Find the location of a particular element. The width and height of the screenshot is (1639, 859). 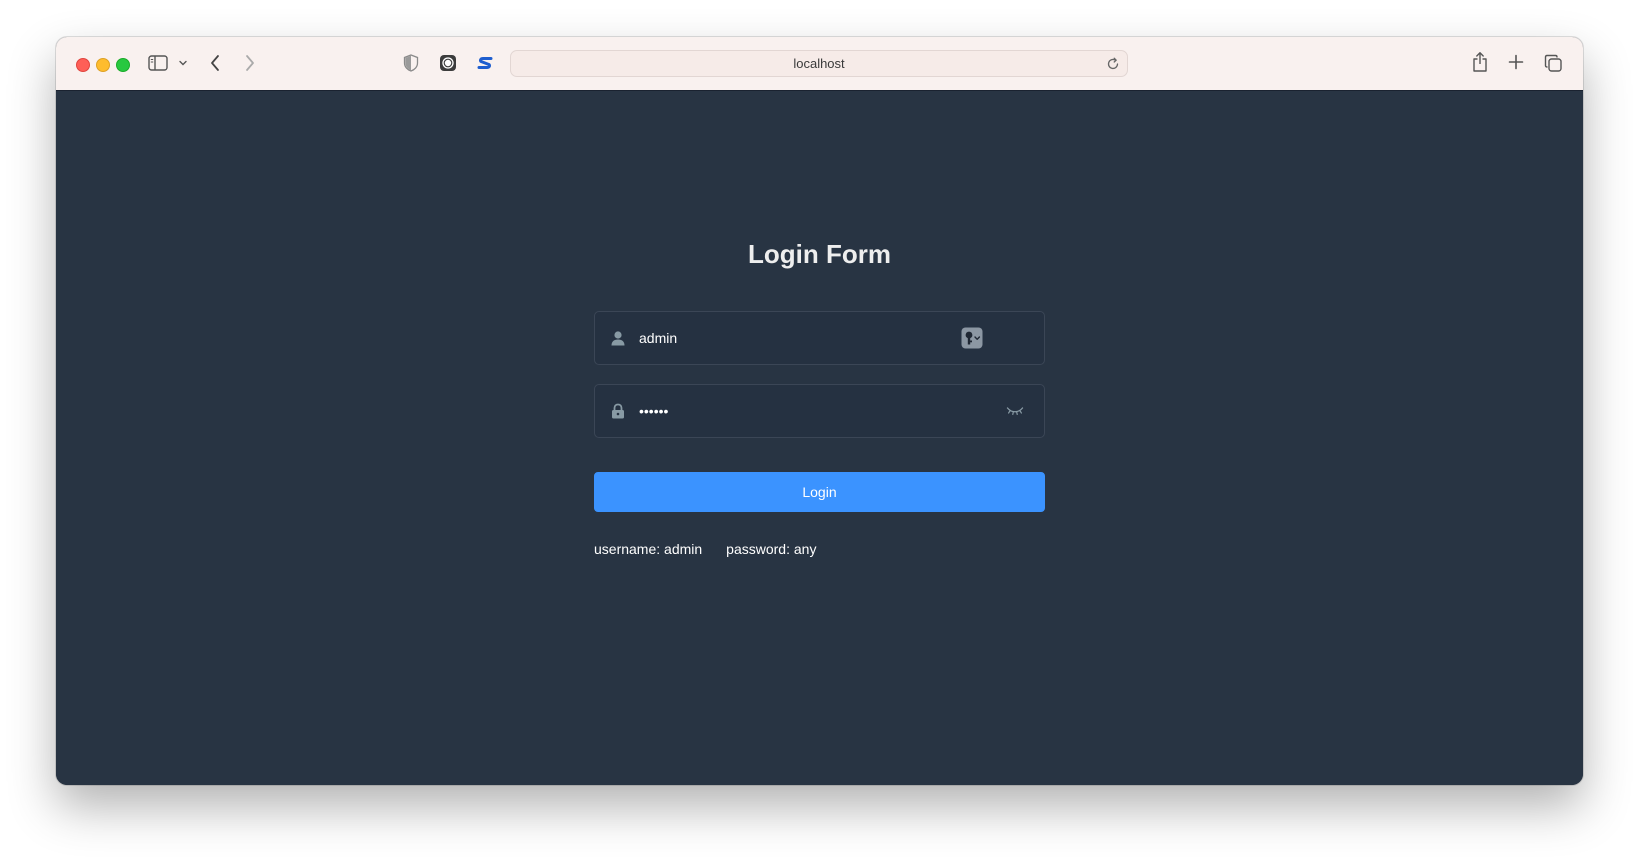

minimize-window-button is located at coordinates (103, 65).